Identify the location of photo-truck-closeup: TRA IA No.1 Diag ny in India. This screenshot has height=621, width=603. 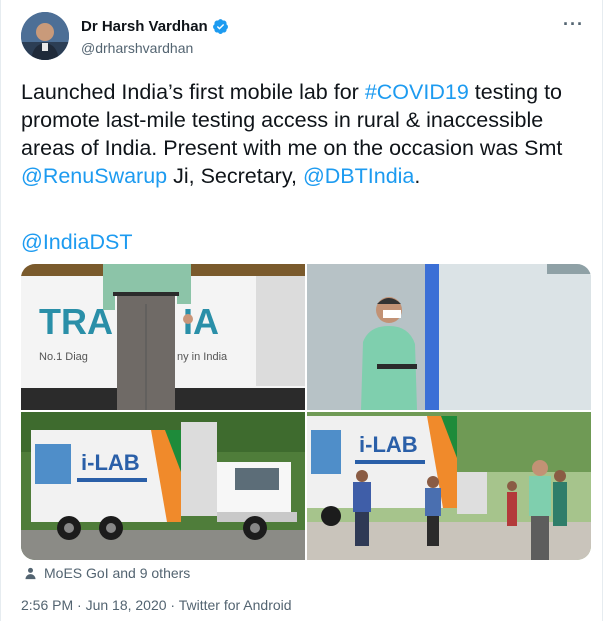
(163, 337).